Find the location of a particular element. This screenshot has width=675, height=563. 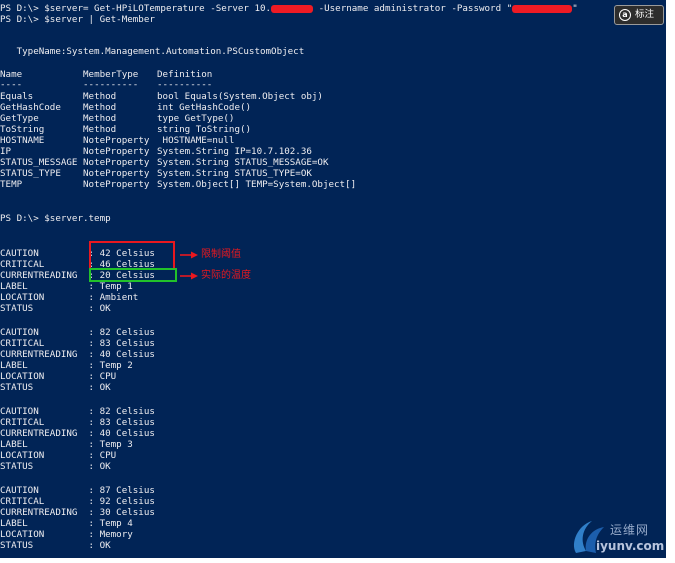

member-name: STATUS_MESSAGE is located at coordinates (39, 162).